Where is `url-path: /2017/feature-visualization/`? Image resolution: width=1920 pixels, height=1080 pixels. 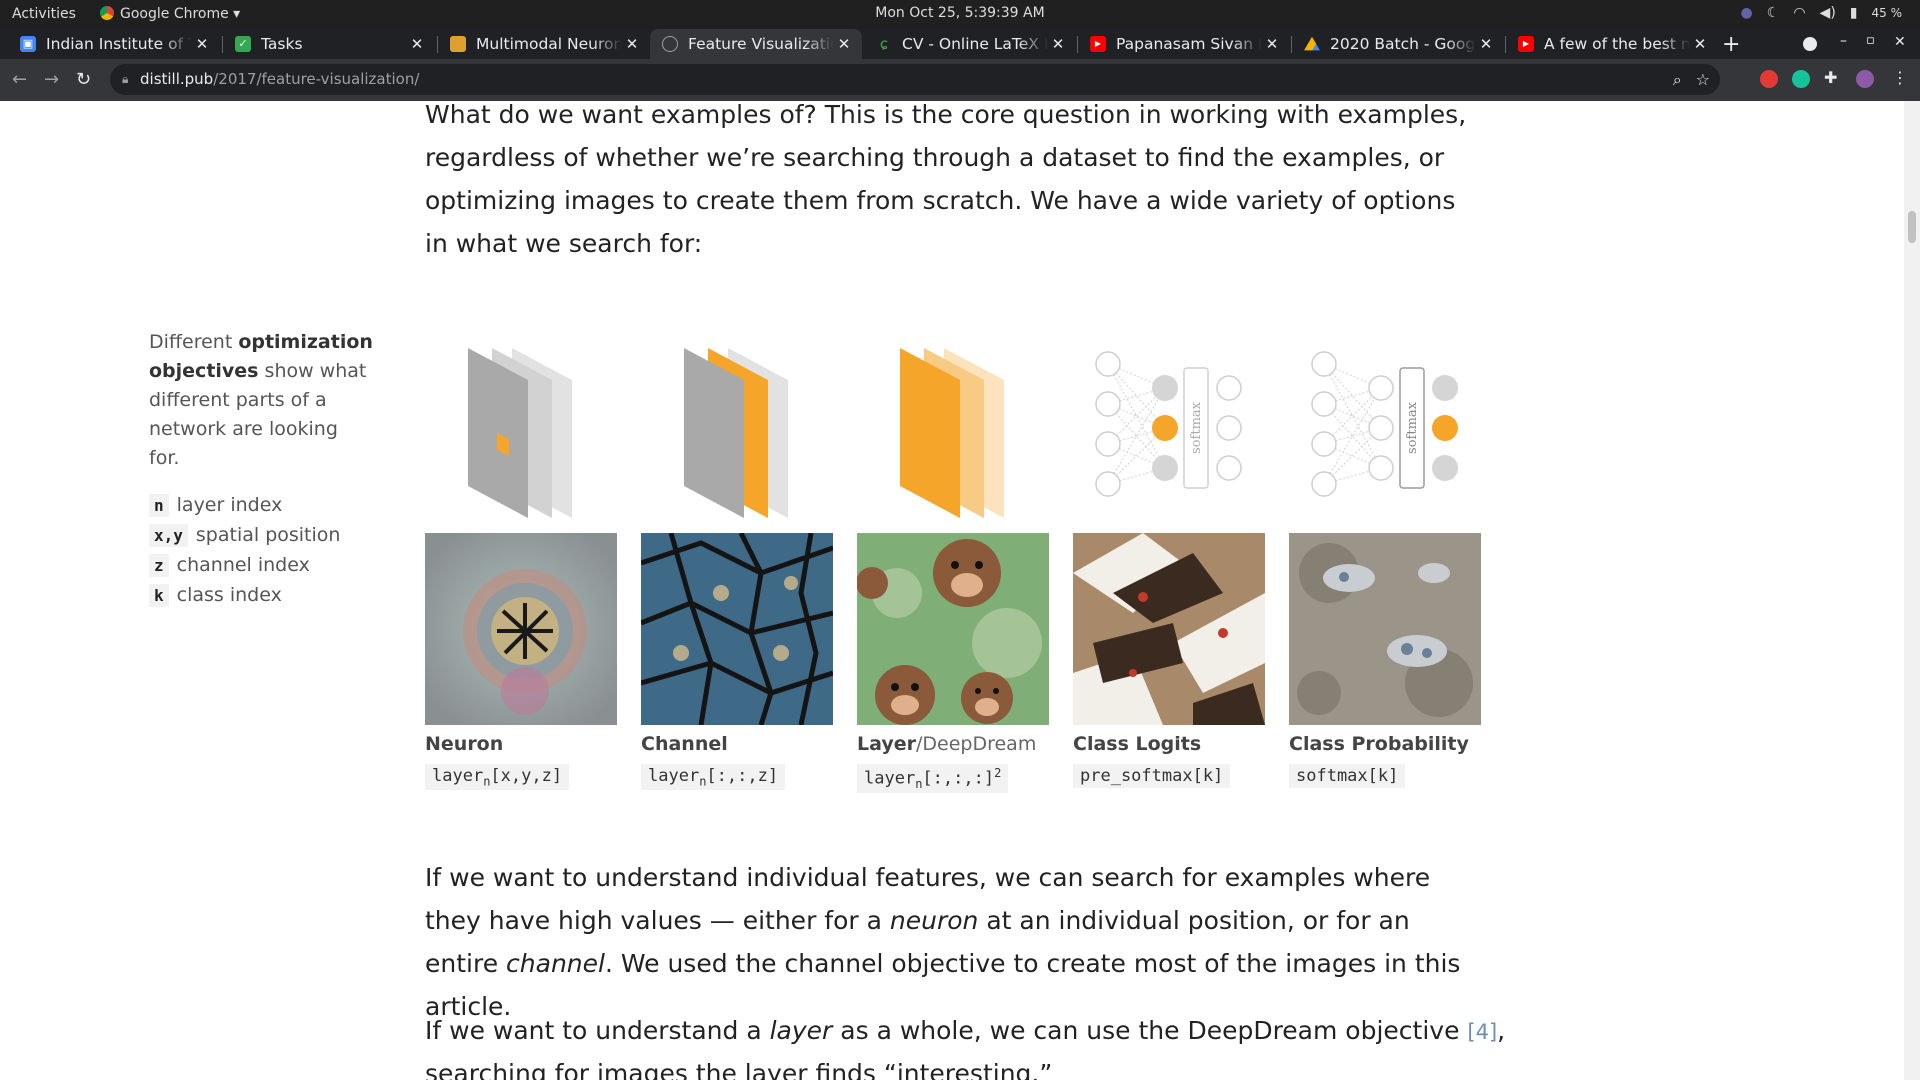 url-path: /2017/feature-visualization/ is located at coordinates (316, 79).